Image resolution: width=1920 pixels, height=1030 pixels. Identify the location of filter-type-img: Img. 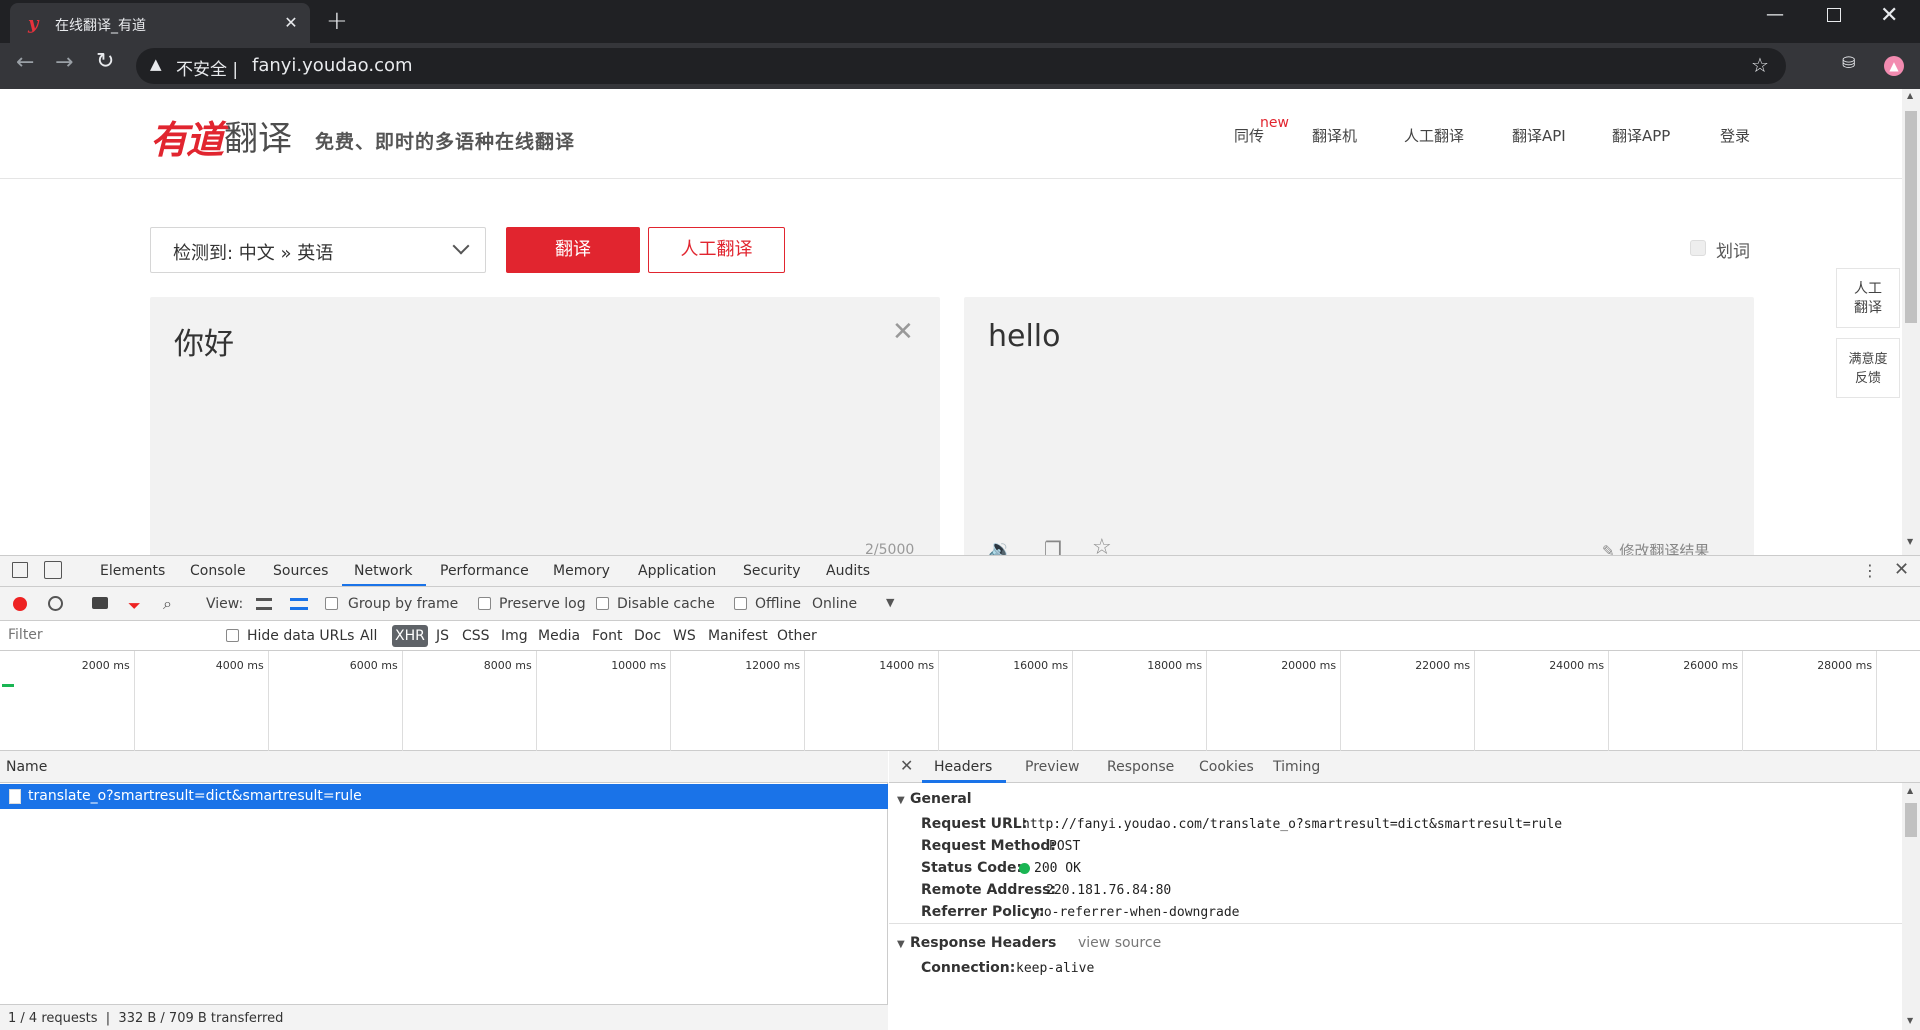
(514, 636).